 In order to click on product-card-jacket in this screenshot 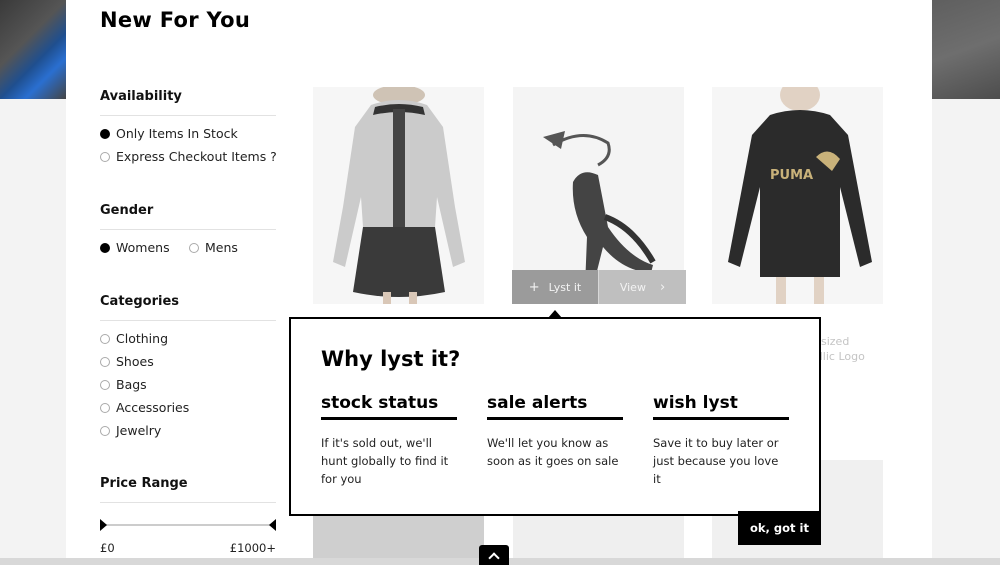, I will do `click(398, 195)`.